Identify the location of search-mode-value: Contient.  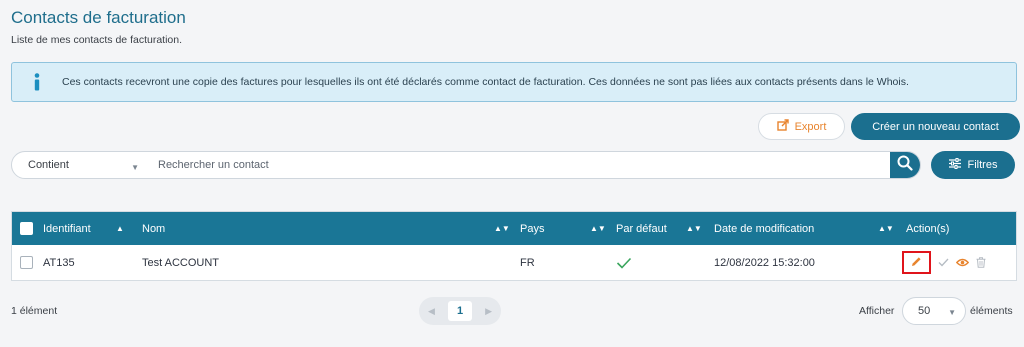
(48, 165).